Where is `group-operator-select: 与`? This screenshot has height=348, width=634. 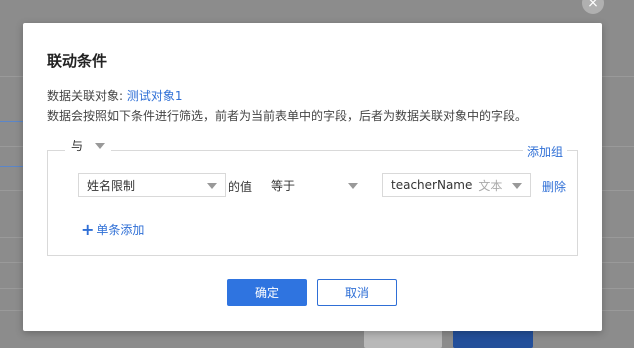 group-operator-select: 与 is located at coordinates (88, 145).